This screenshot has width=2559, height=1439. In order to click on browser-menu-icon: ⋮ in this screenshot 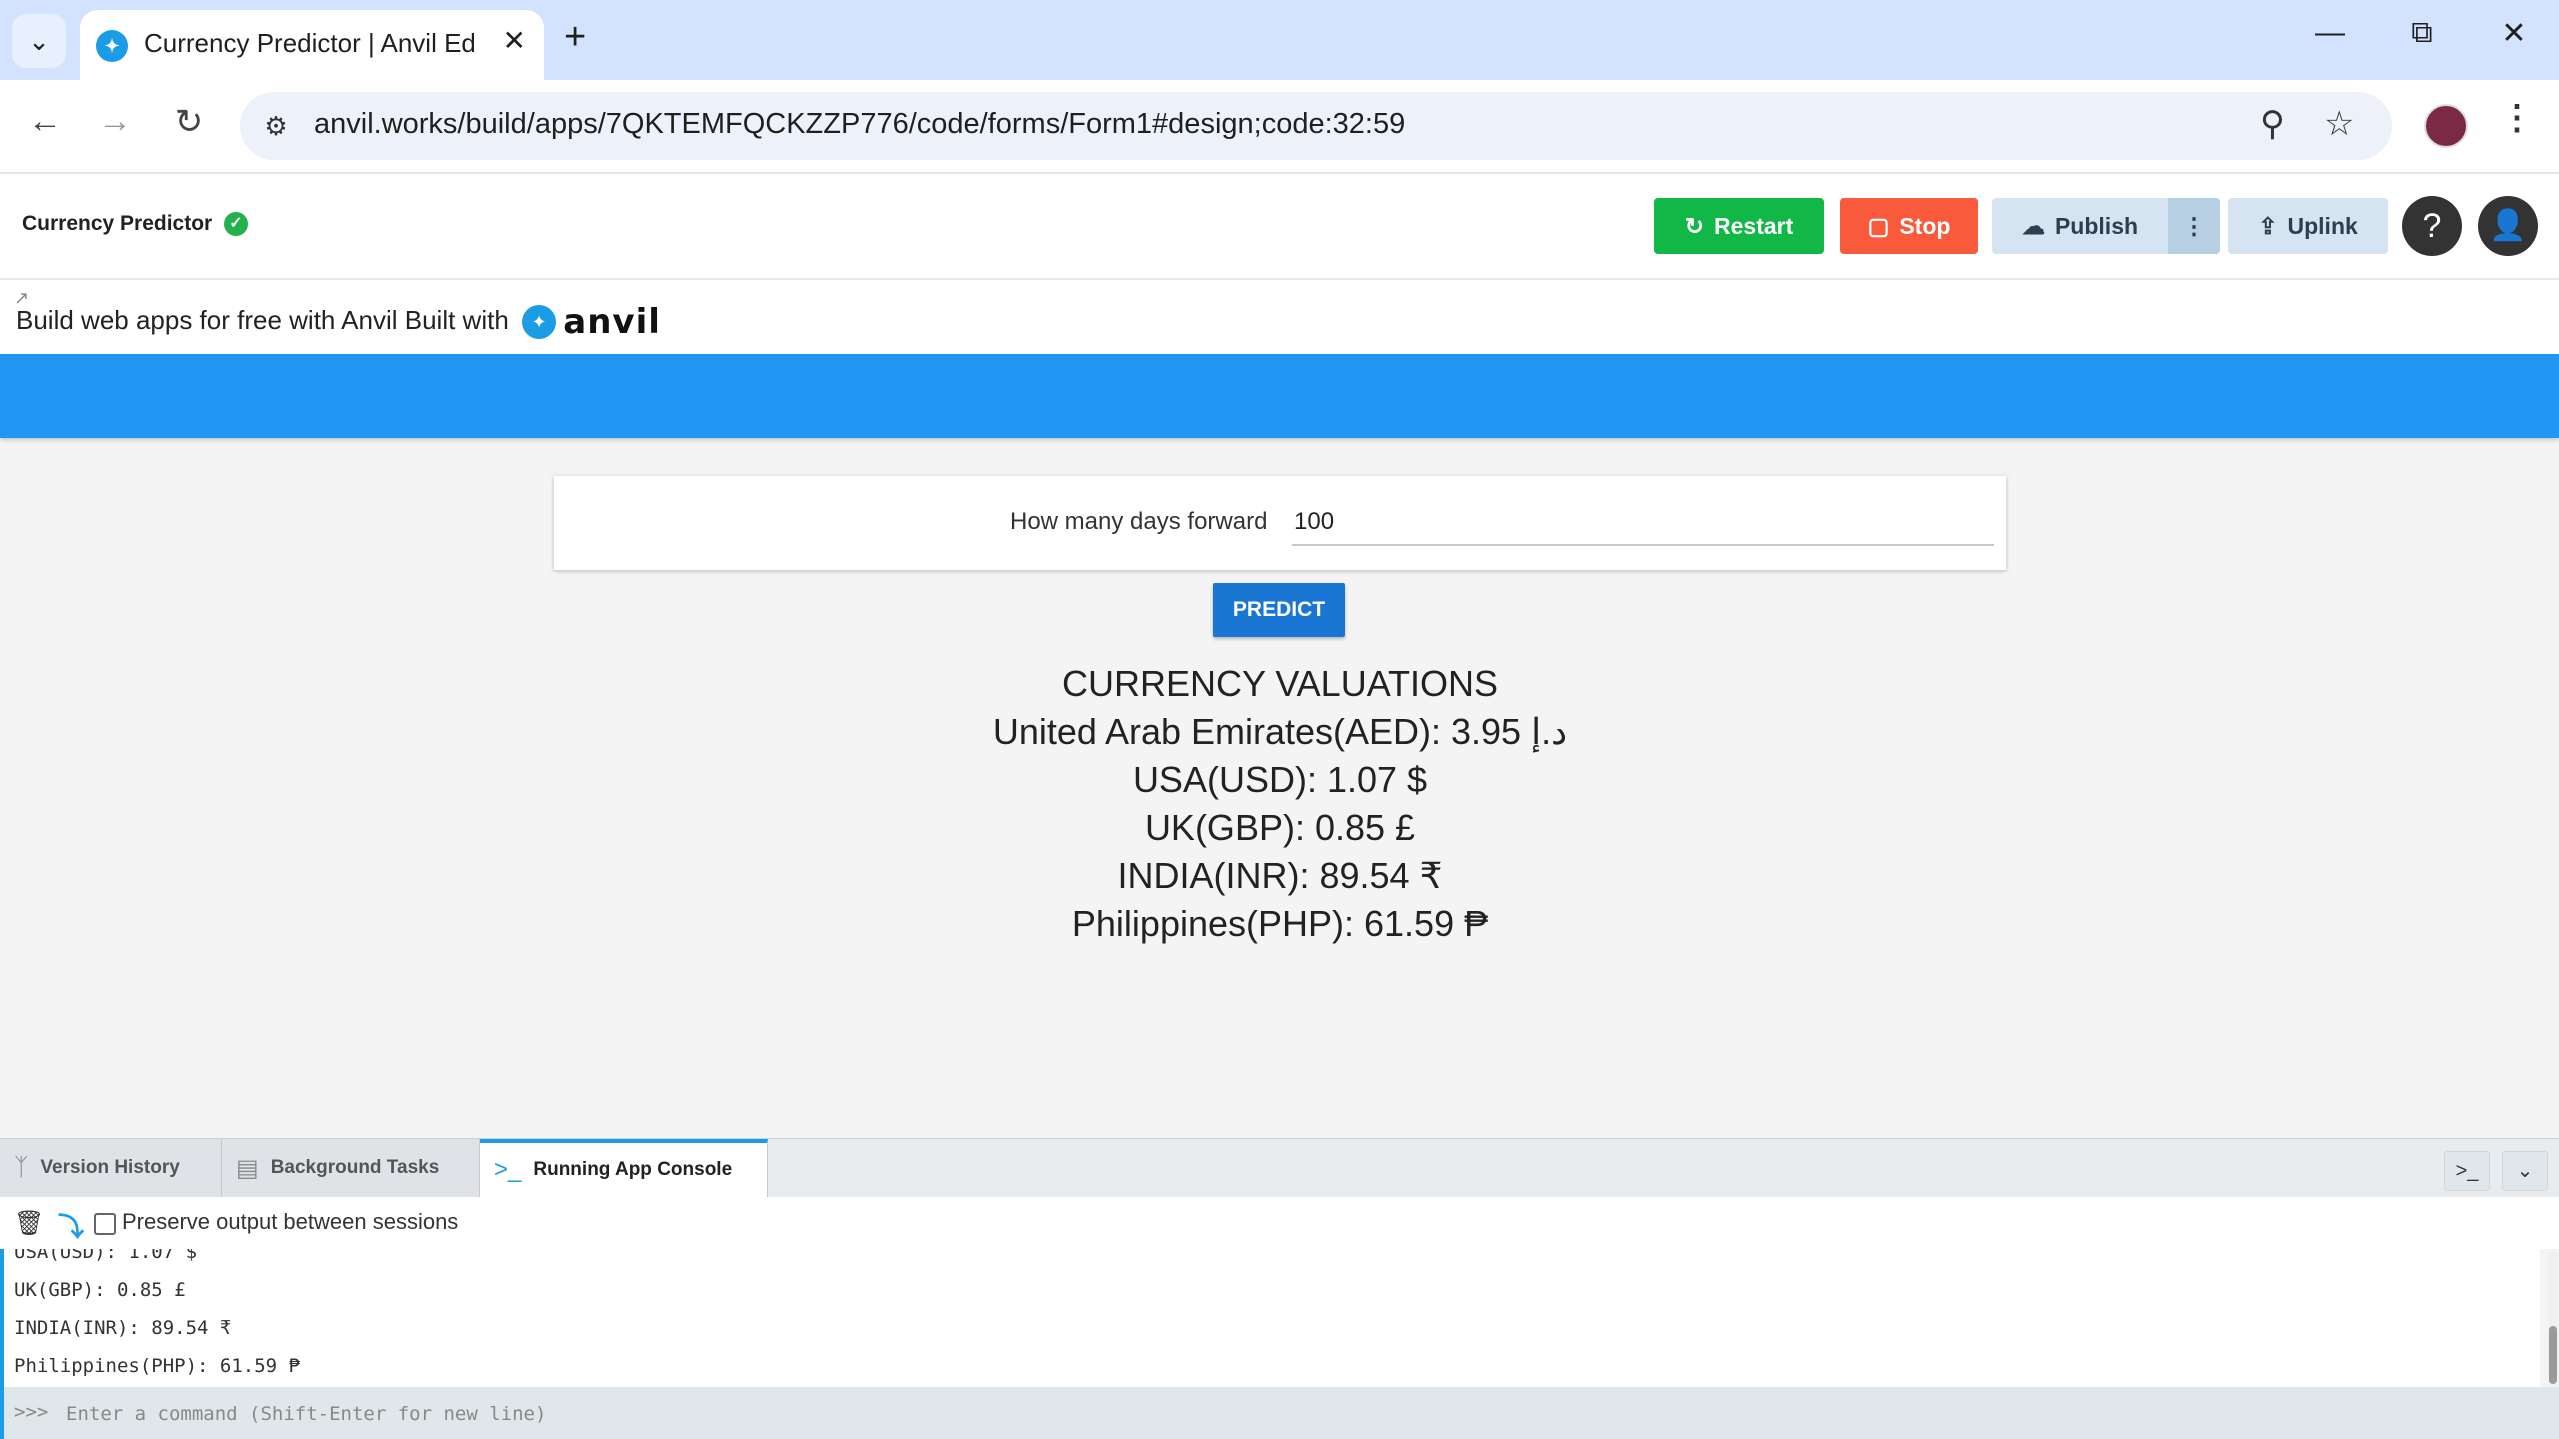, I will do `click(2517, 118)`.